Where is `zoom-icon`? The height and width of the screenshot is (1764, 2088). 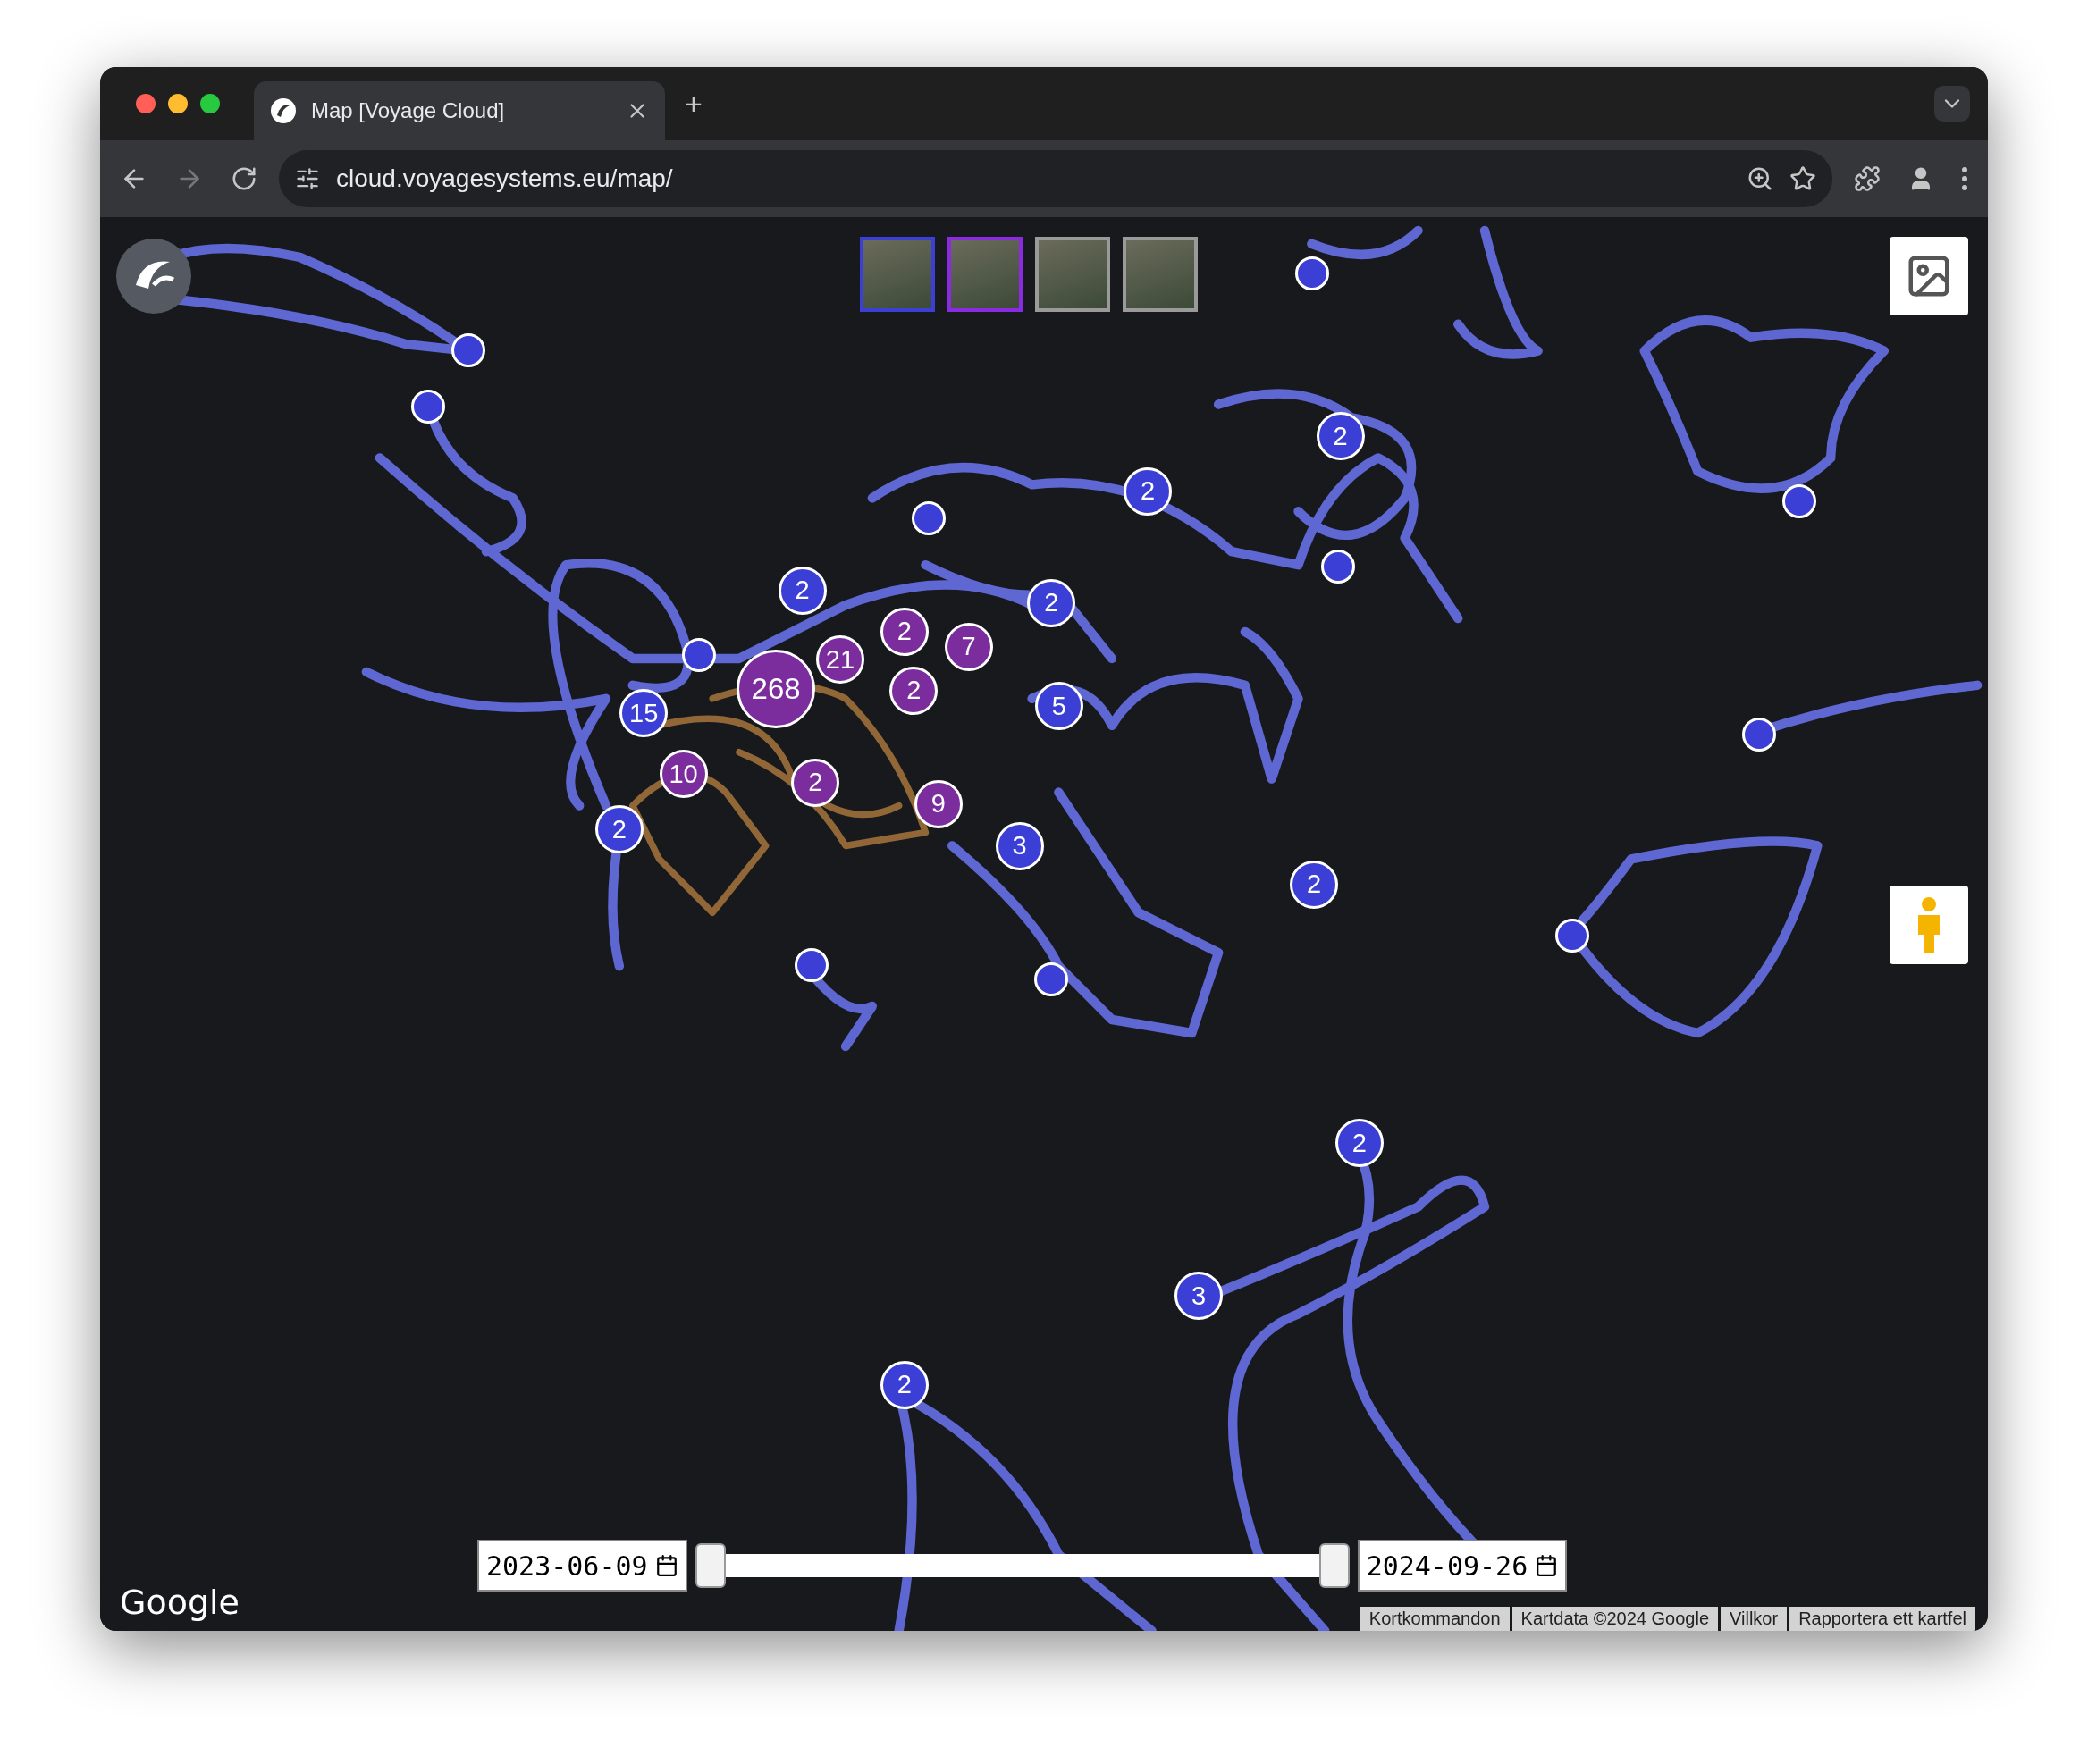
zoom-icon is located at coordinates (1760, 178).